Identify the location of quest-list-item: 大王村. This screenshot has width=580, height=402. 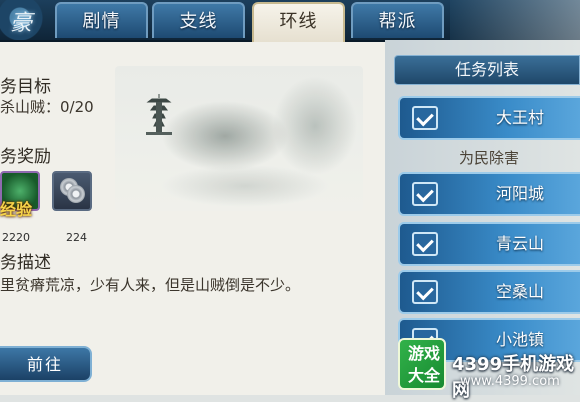
(489, 118).